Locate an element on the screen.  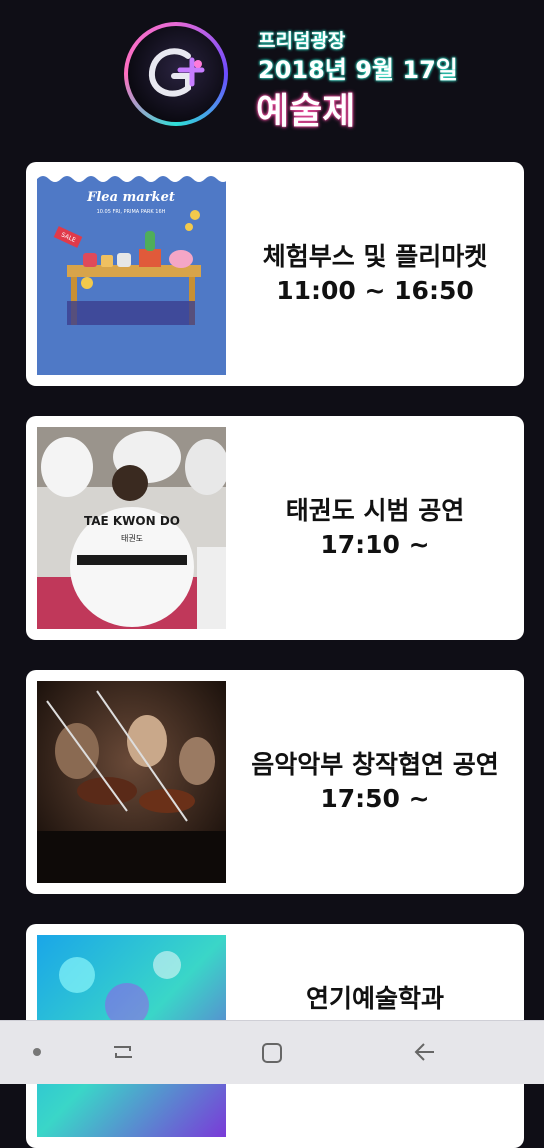
home-icon is located at coordinates (272, 1053).